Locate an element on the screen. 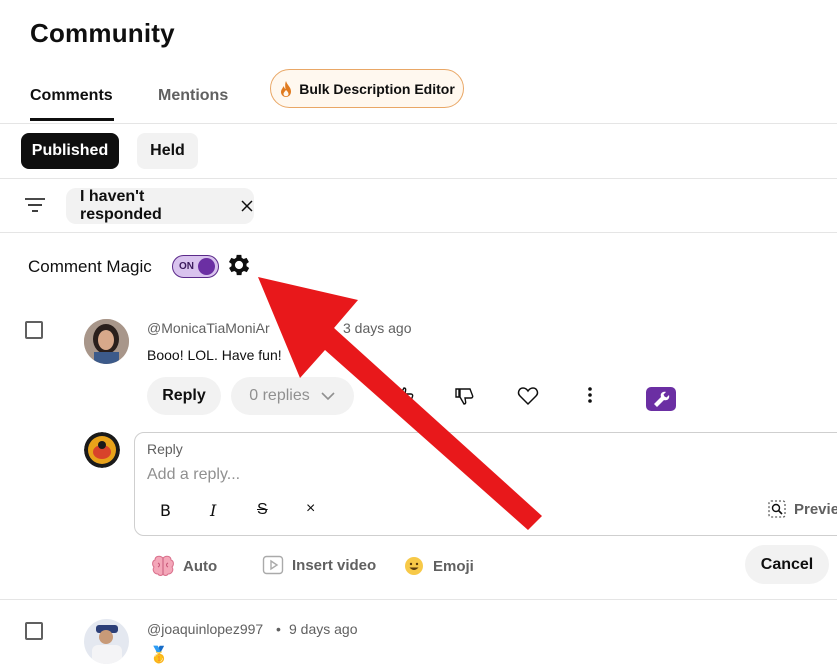  comment-magic-toggle: ON is located at coordinates (195, 266).